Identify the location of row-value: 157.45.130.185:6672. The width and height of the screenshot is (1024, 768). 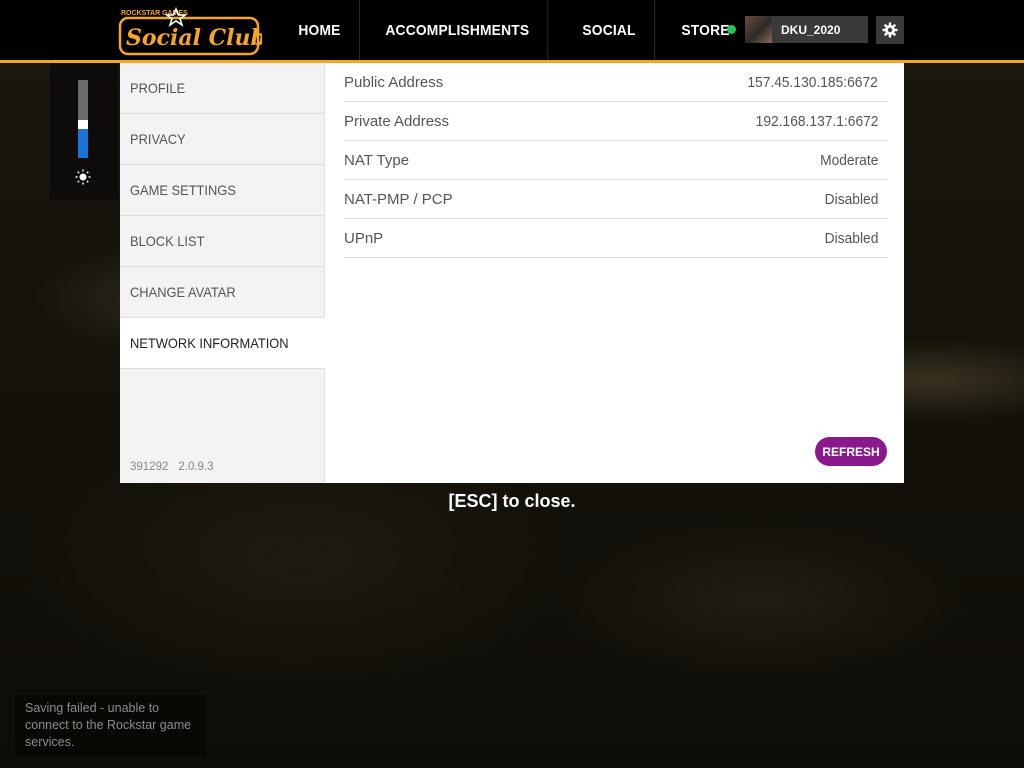
(812, 82).